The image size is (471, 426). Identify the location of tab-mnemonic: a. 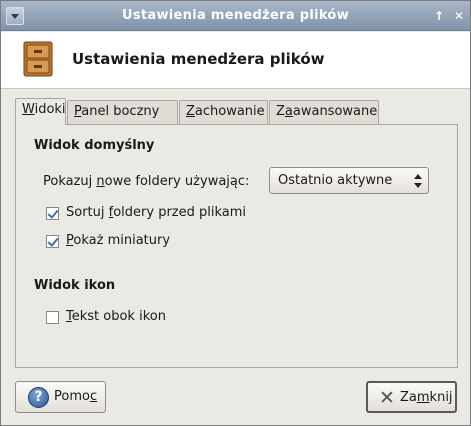
(288, 111).